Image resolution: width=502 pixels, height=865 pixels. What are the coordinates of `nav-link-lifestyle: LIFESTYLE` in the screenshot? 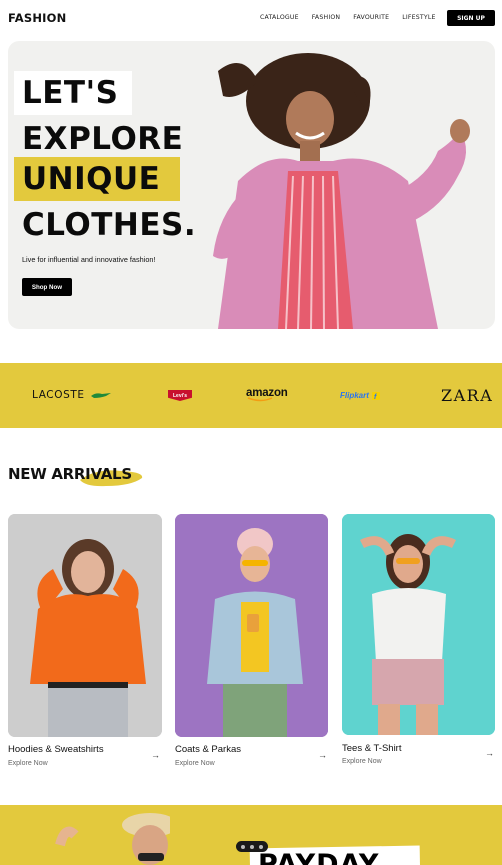 It's located at (418, 17).